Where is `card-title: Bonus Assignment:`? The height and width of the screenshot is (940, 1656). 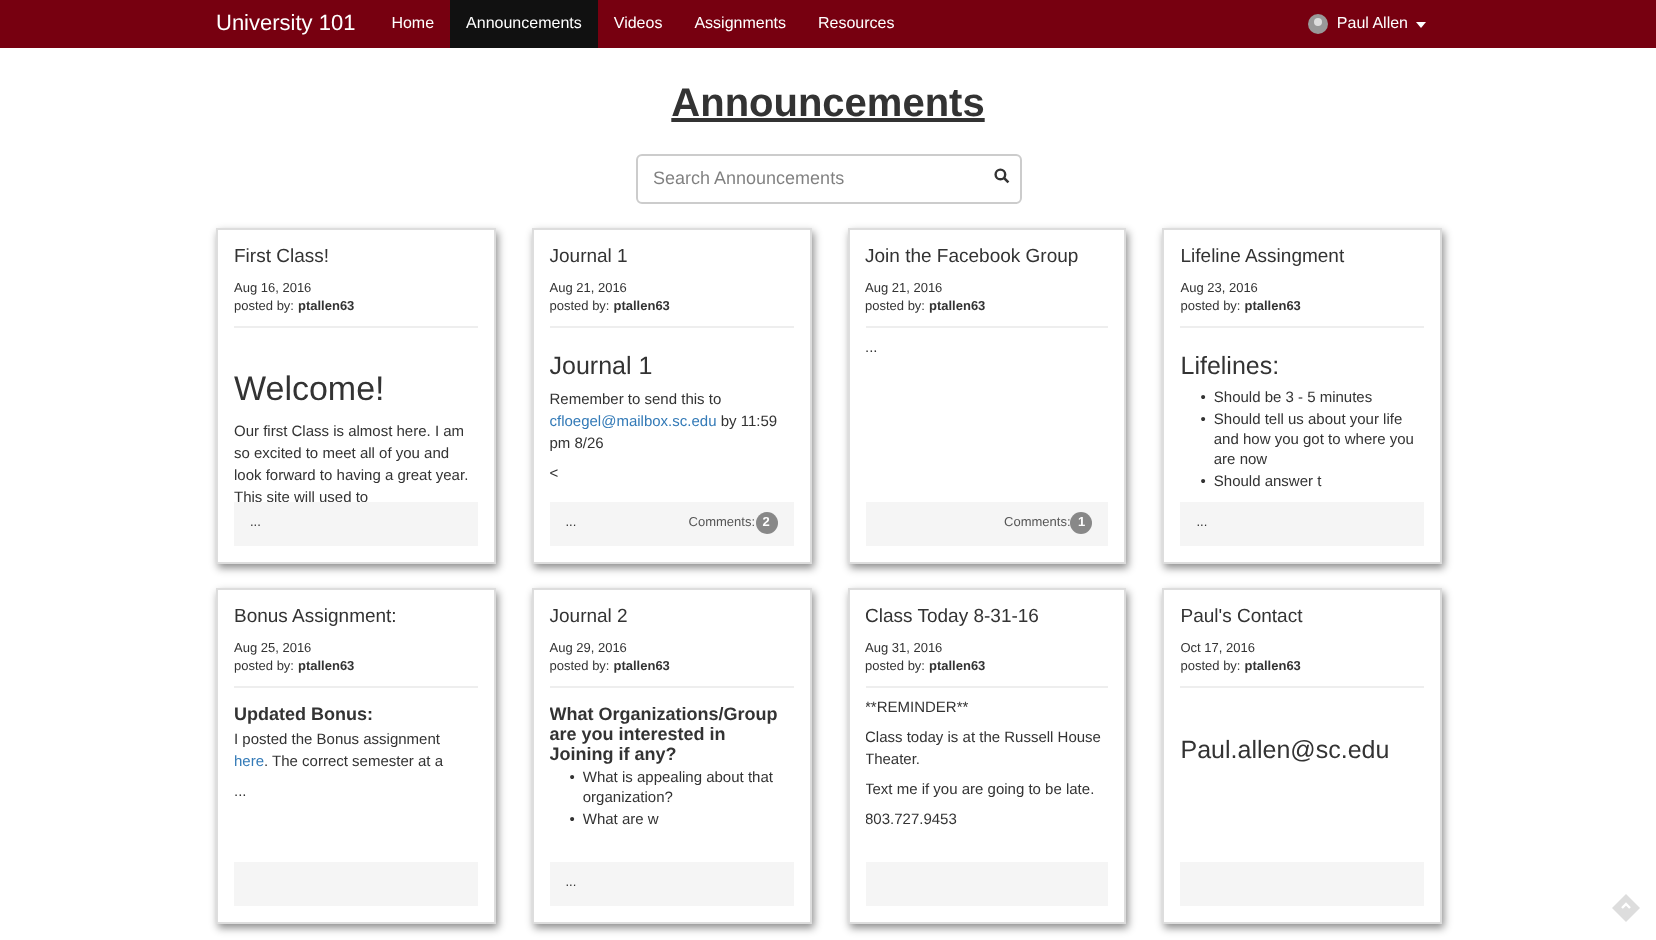 card-title: Bonus Assignment: is located at coordinates (316, 617).